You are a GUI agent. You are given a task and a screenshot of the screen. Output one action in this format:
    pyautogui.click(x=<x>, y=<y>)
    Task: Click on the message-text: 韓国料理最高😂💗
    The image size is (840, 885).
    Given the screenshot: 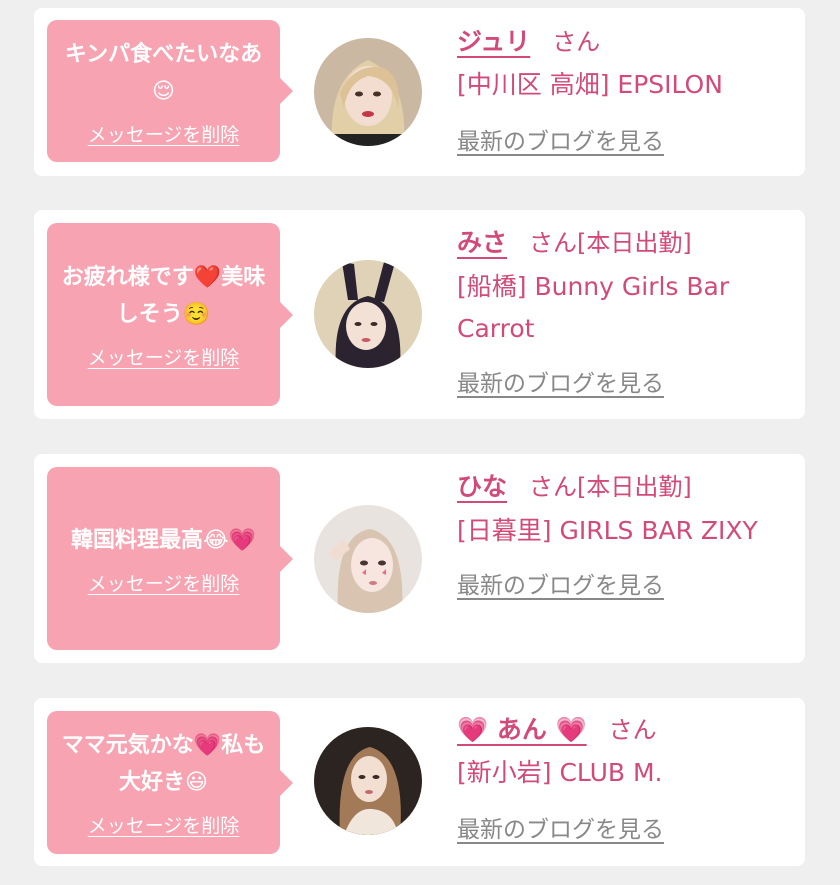 What is the action you would take?
    pyautogui.click(x=163, y=540)
    